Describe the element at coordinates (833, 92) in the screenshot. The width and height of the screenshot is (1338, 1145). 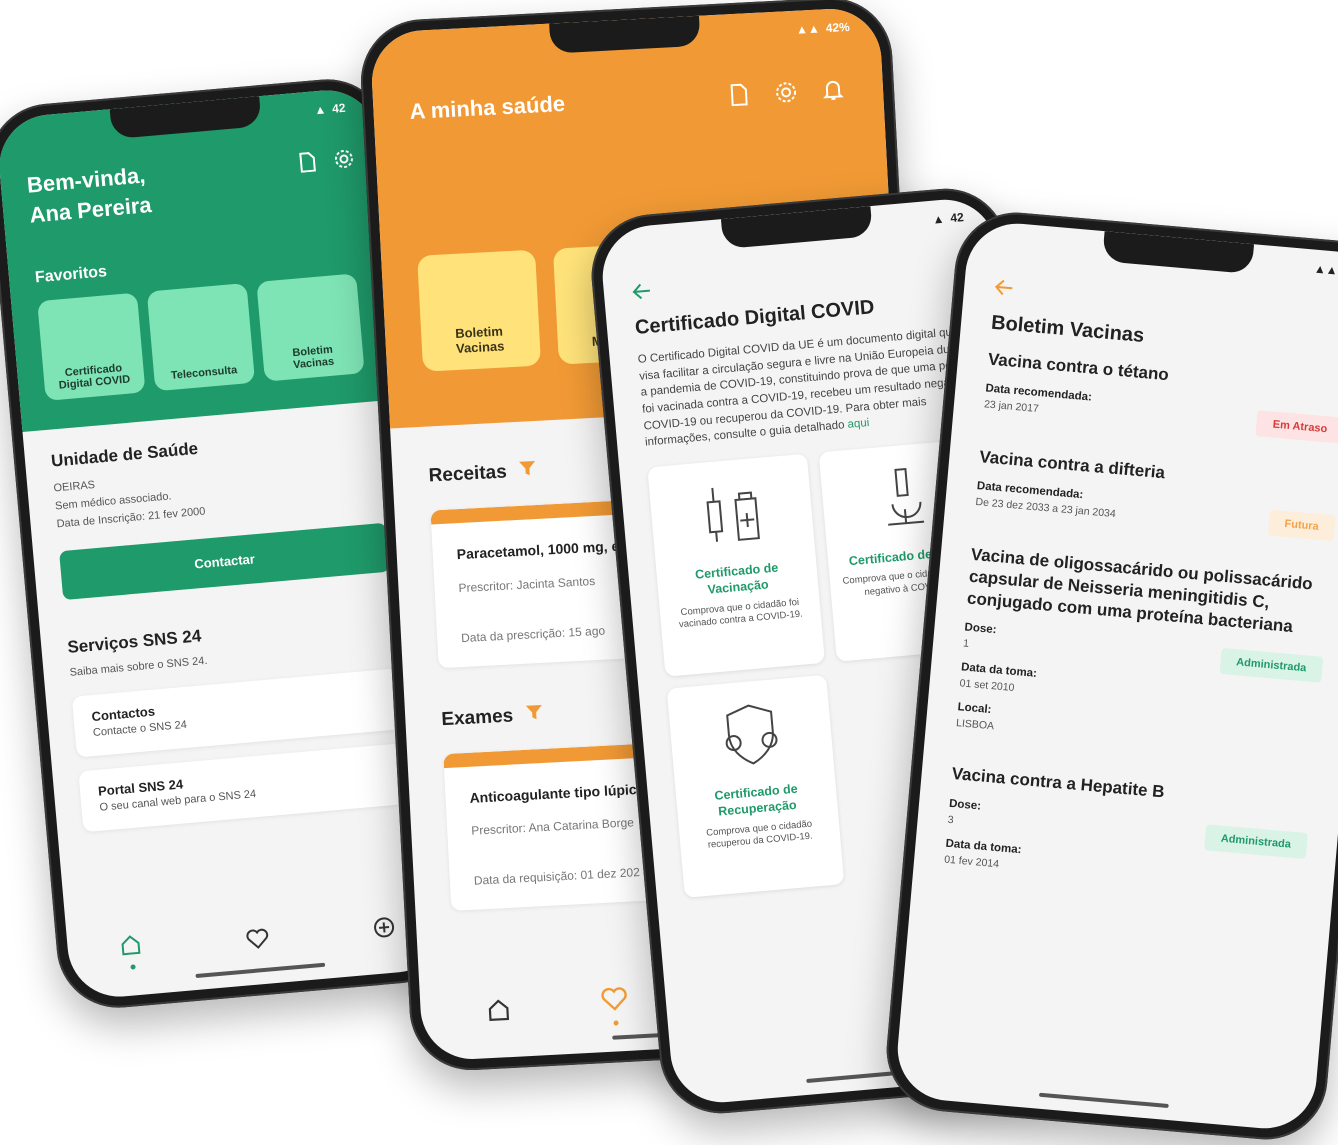
I see `bell-icon` at that location.